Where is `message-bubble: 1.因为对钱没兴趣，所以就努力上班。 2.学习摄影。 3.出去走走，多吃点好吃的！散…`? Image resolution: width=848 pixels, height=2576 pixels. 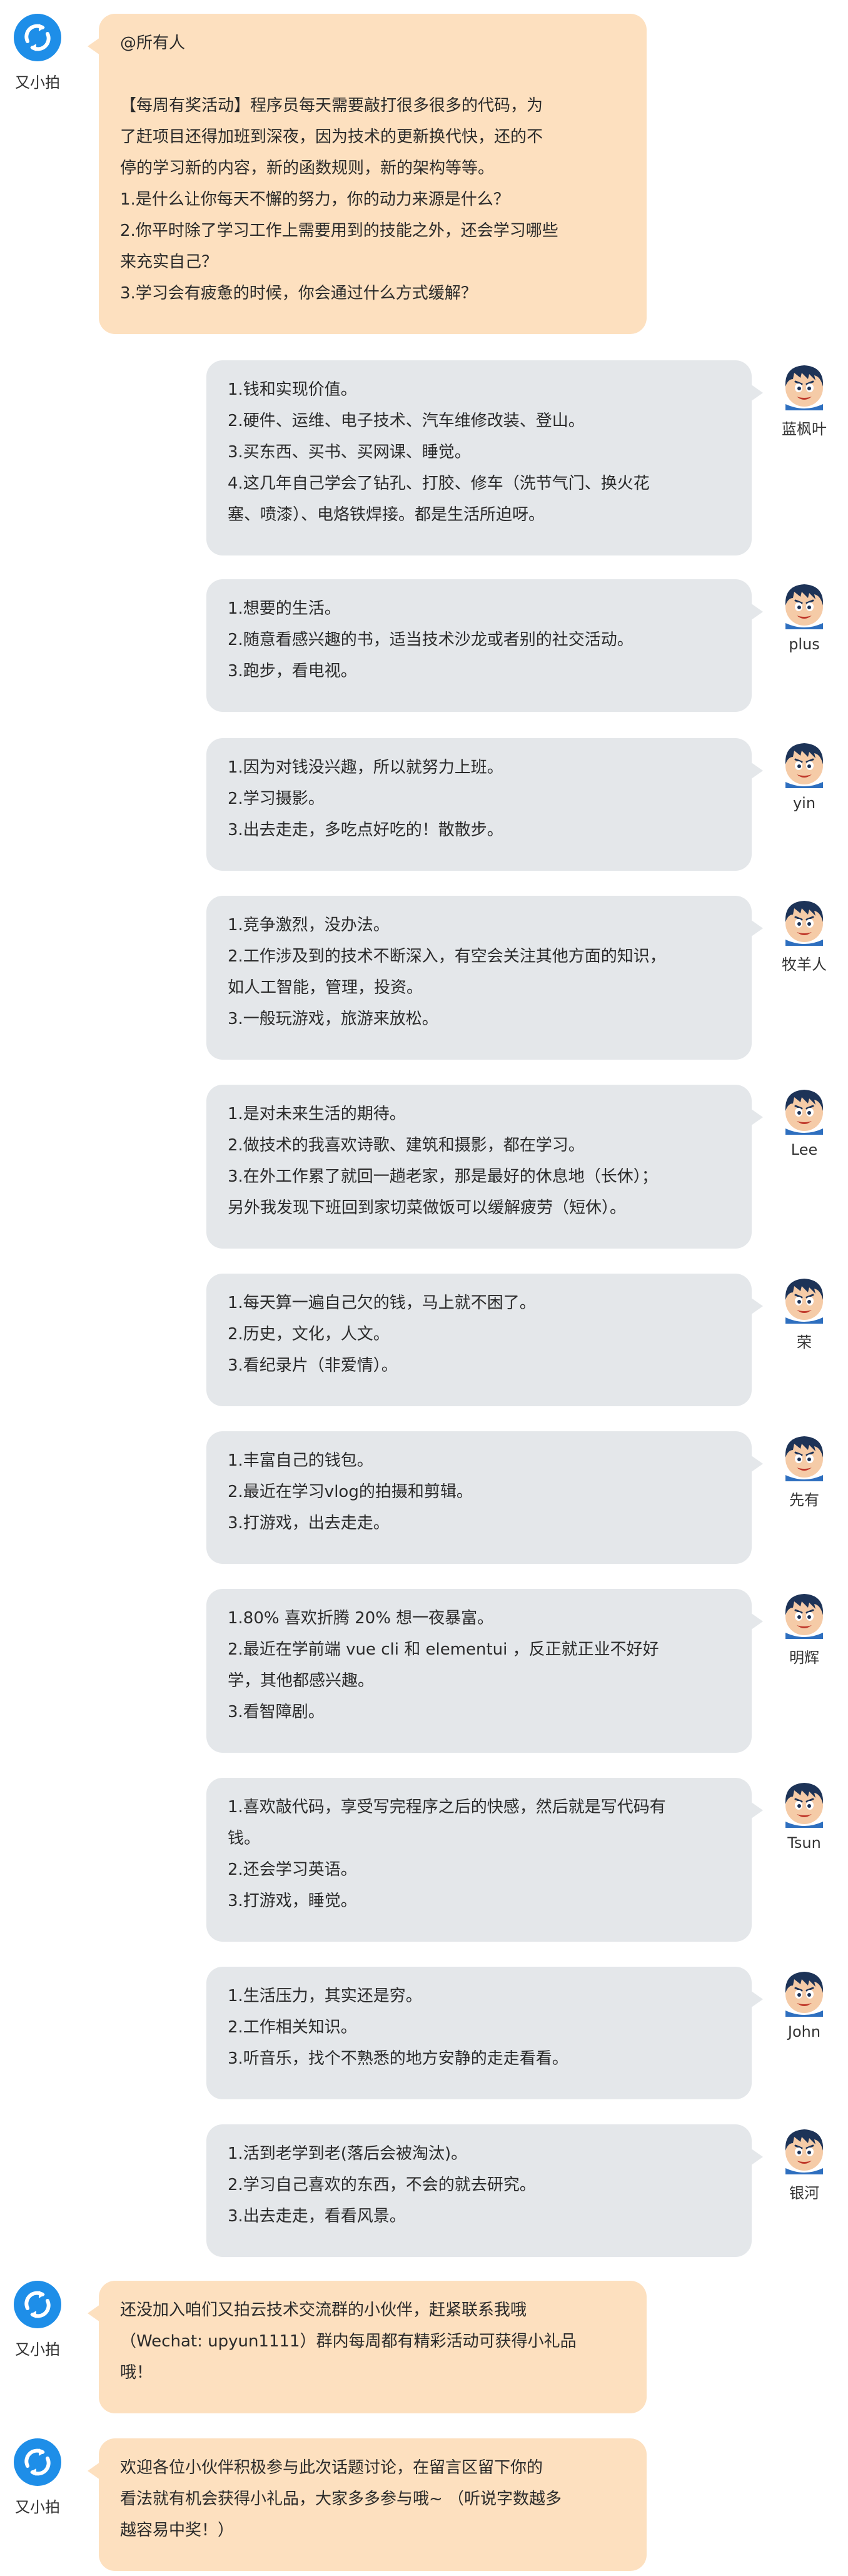 message-bubble: 1.因为对钱没兴趣，所以就努力上班。 2.学习摄影。 3.出去走走，多吃点好吃的！散… is located at coordinates (485, 805).